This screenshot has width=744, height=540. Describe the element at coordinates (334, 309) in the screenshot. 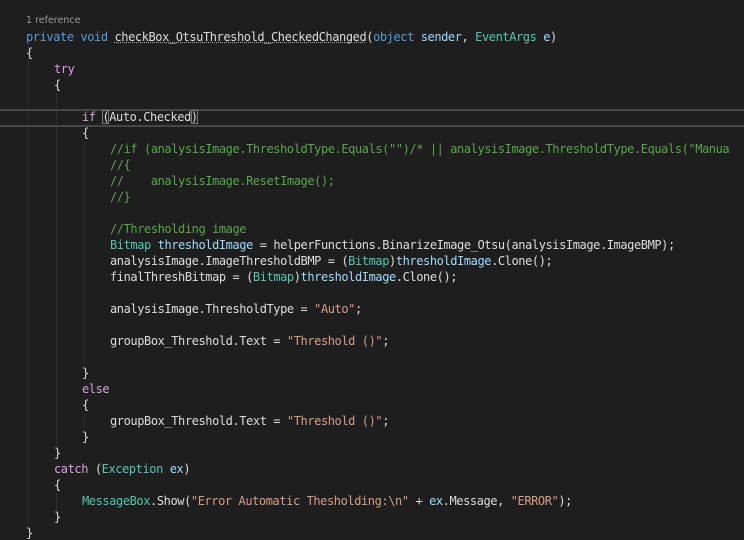

I see `string-literal: "Auto"` at that location.